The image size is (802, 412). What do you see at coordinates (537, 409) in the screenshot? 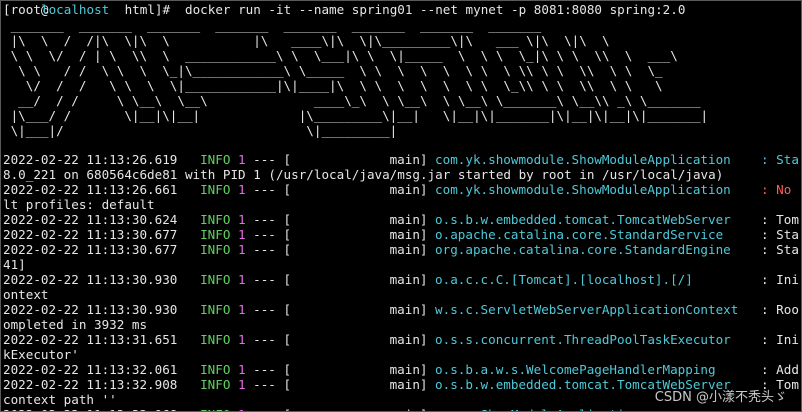
I see `log-logger: c.y.s.ShowModuleApplication` at bounding box center [537, 409].